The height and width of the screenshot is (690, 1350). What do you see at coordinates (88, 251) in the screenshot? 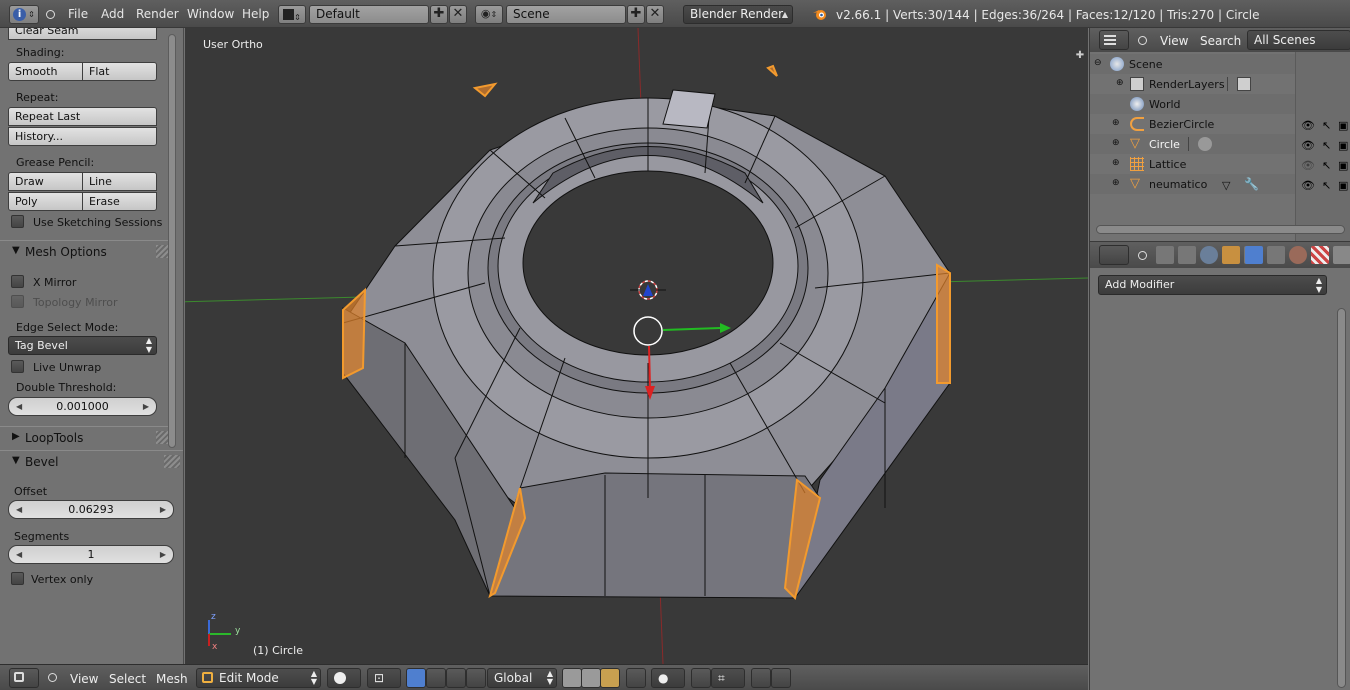
I see `mesh-options-panel-header: ▼ Mesh Options` at bounding box center [88, 251].